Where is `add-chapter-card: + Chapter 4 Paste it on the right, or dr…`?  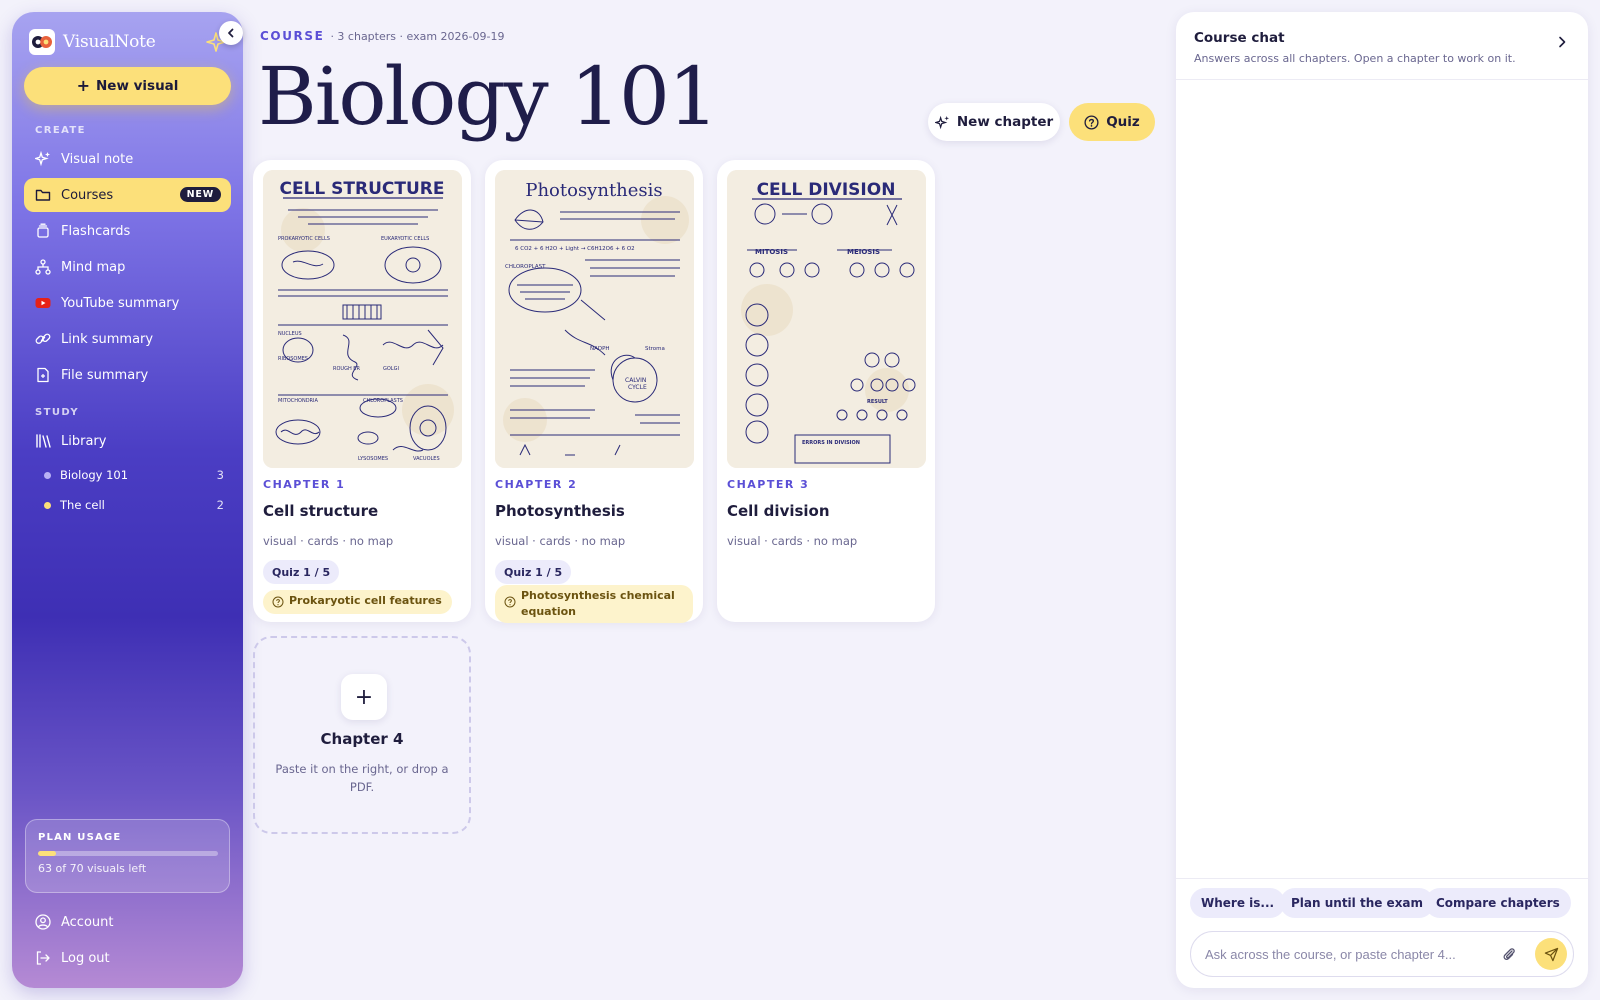 add-chapter-card: + Chapter 4 Paste it on the right, or dr… is located at coordinates (362, 735).